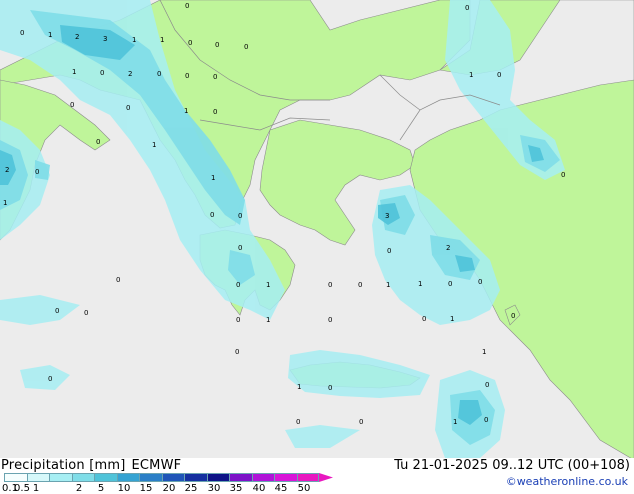 The width and height of the screenshot is (634, 494). I want to click on legend-tick-label: 0.5, so click(22, 488).